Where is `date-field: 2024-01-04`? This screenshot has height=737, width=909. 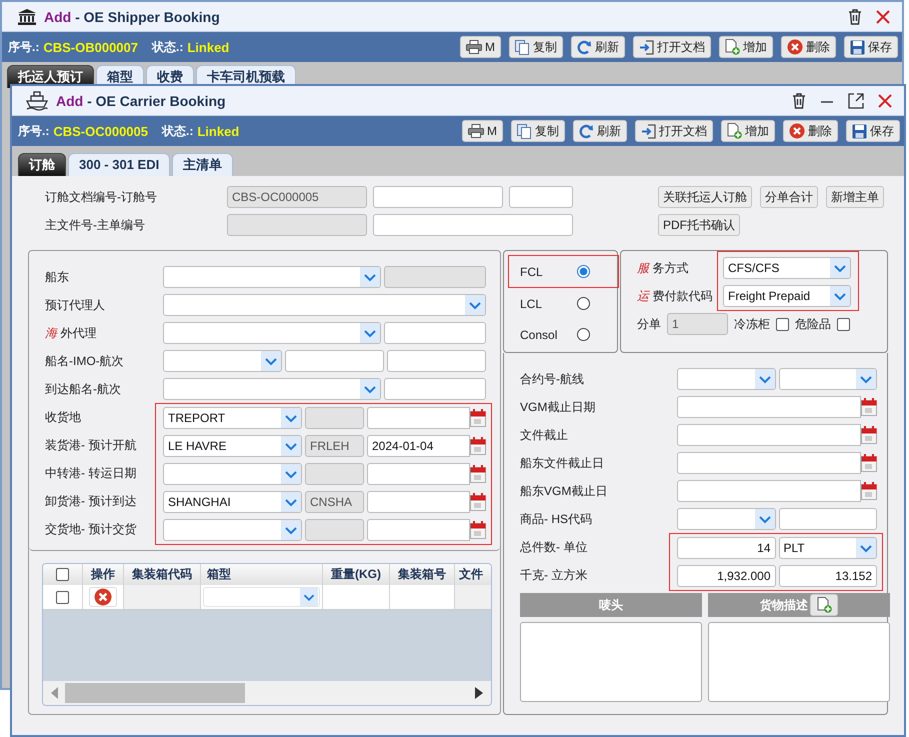 date-field: 2024-01-04 is located at coordinates (418, 446).